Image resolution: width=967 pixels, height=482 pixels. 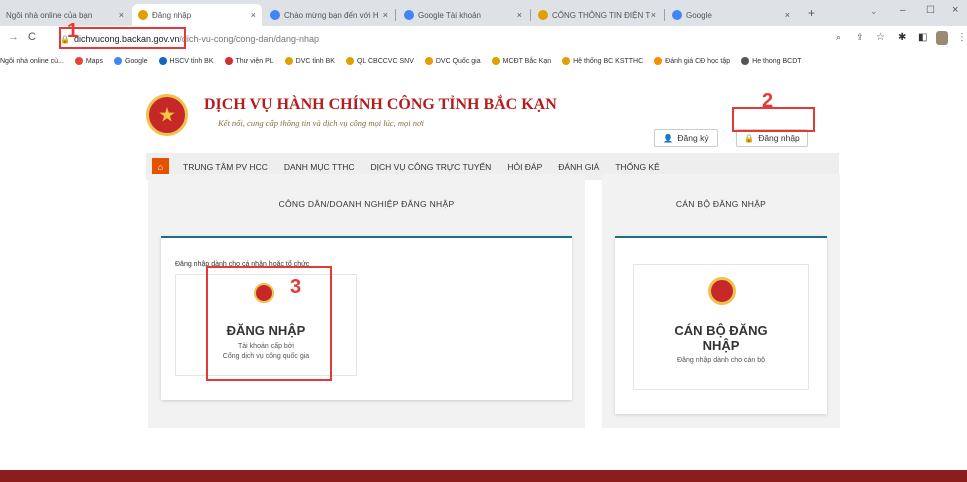 I want to click on bookmark-item: He thong BCDT, so click(x=771, y=61).